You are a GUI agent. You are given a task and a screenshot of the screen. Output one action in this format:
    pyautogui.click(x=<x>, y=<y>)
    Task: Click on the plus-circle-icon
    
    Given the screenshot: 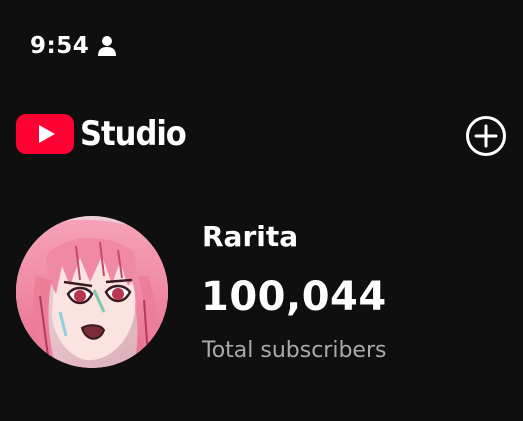 What is the action you would take?
    pyautogui.click(x=486, y=137)
    